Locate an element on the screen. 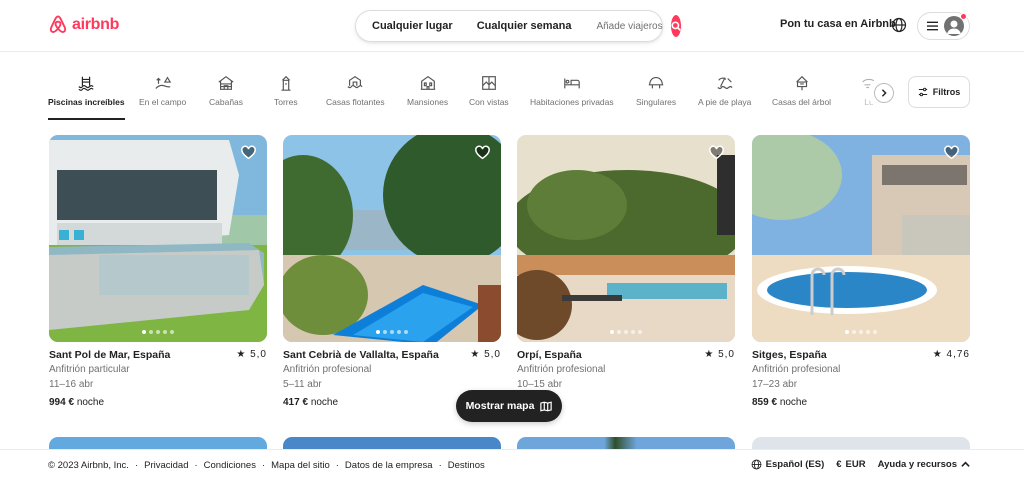 The height and width of the screenshot is (479, 1024). category-towers: Torres is located at coordinates (286, 97).